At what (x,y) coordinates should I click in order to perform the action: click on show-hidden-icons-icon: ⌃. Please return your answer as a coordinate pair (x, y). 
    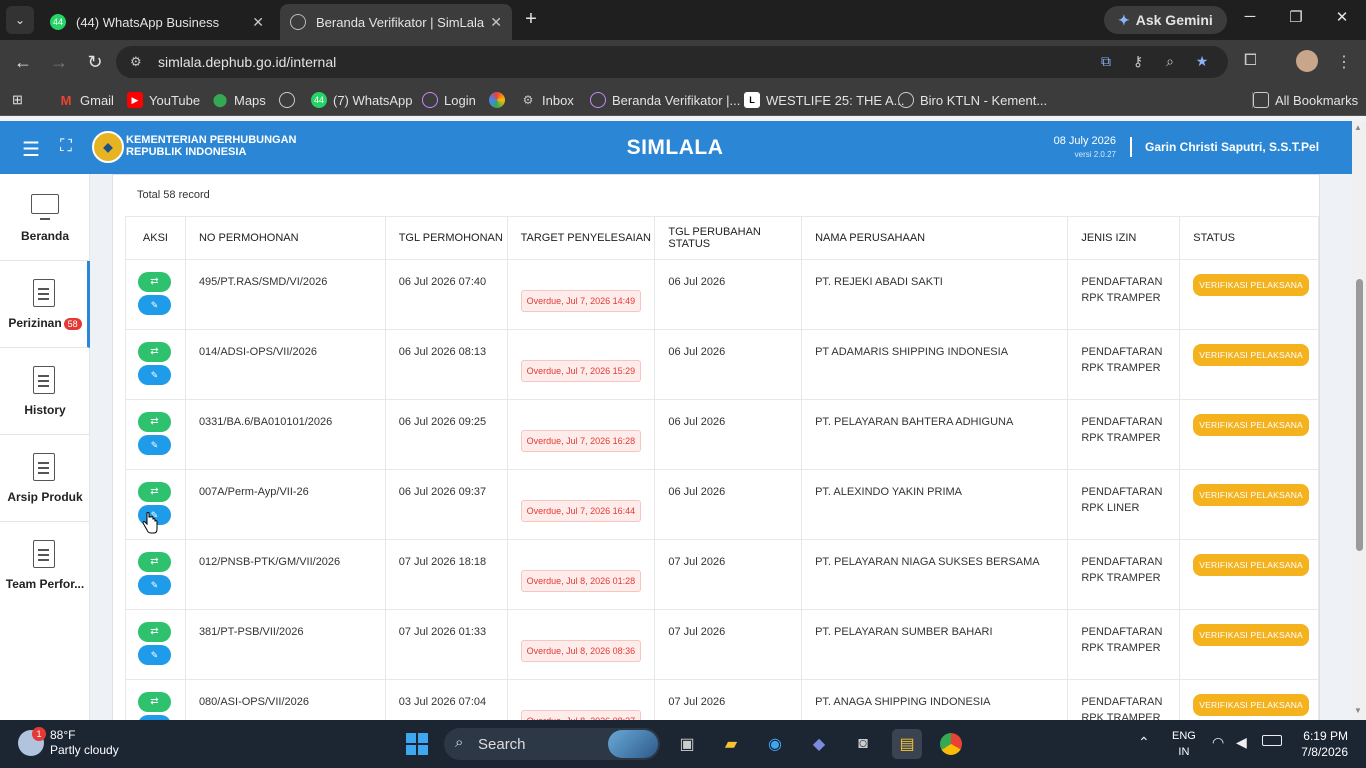
    Looking at the image, I should click on (1144, 742).